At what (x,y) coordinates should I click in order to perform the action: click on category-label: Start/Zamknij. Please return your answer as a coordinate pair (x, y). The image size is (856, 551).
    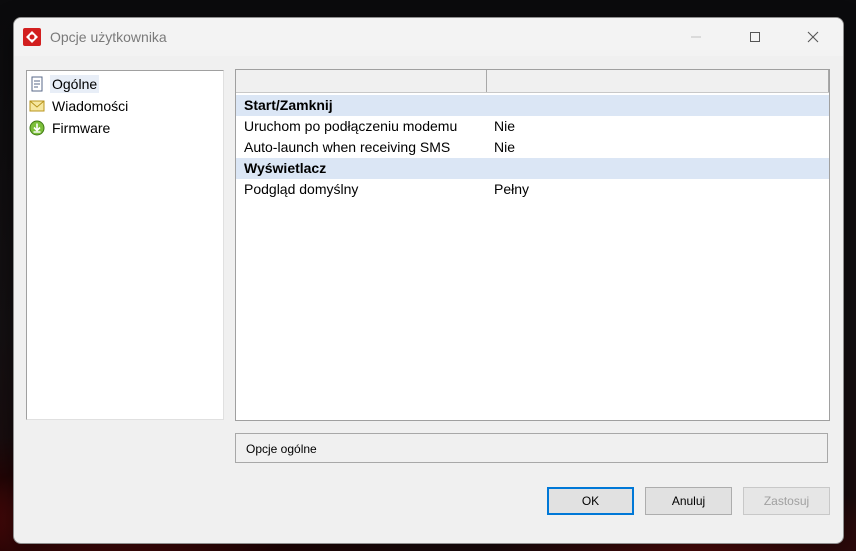
    Looking at the image, I should click on (288, 105).